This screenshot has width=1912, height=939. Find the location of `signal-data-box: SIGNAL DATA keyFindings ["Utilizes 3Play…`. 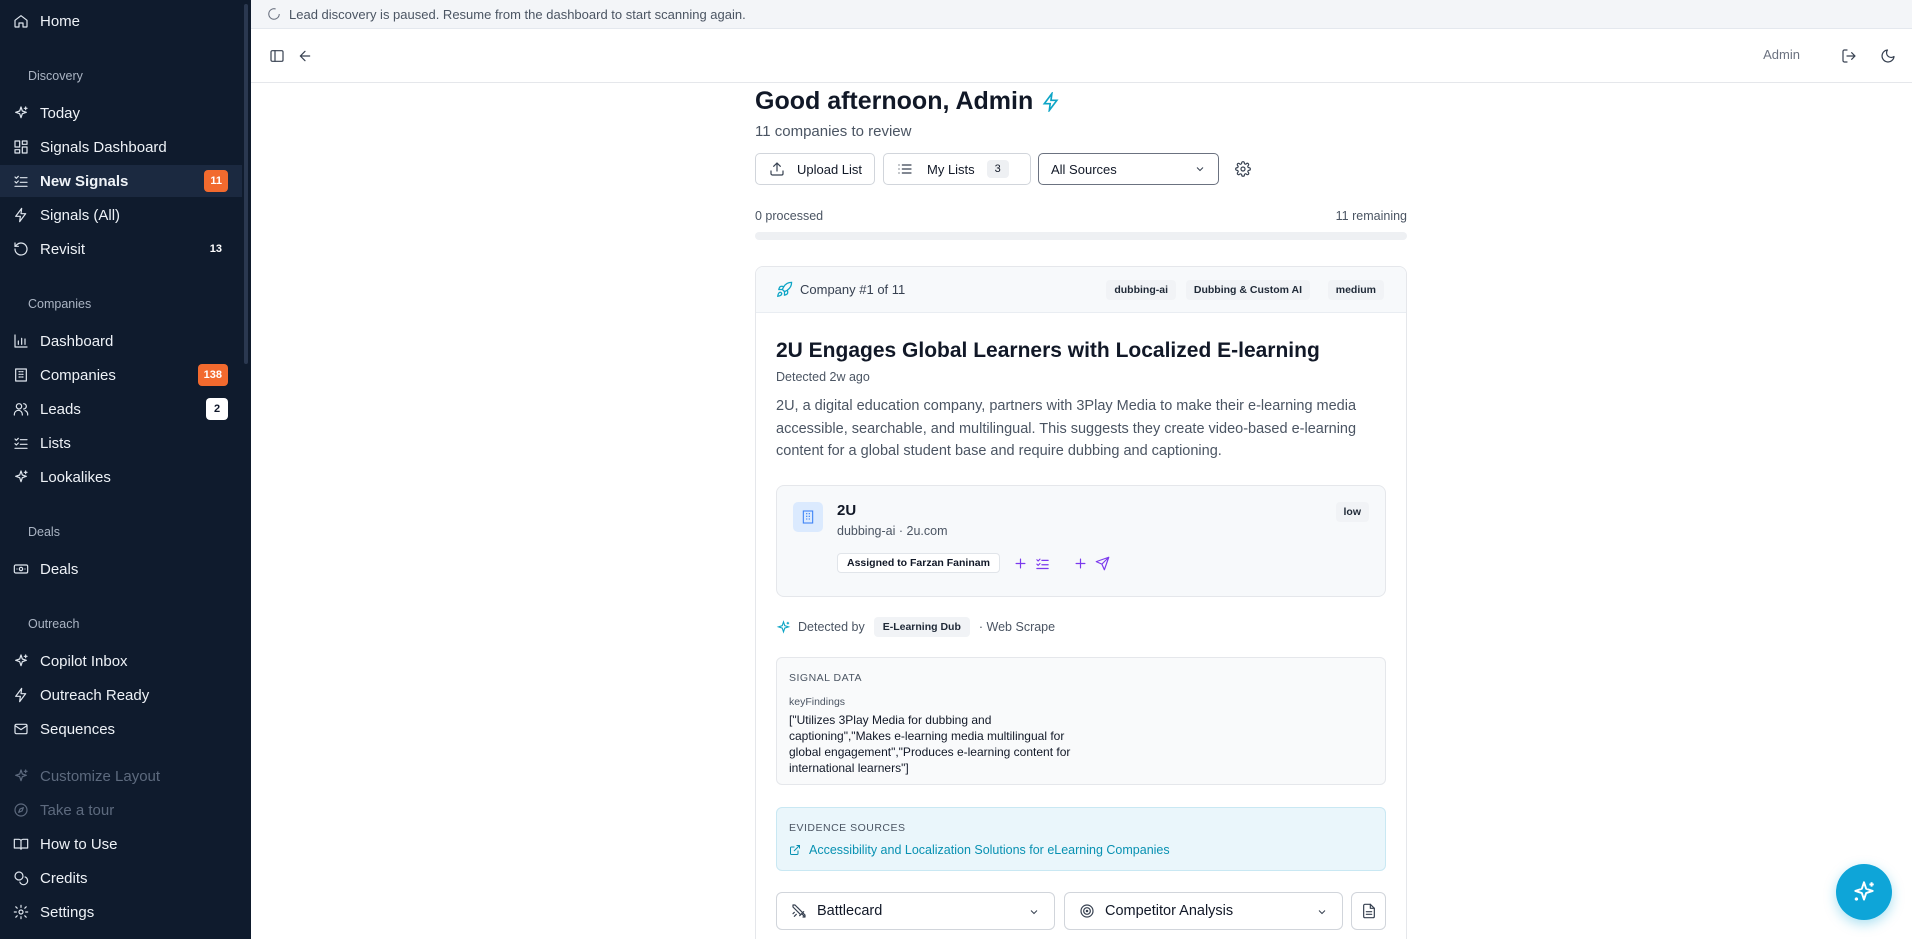

signal-data-box: SIGNAL DATA keyFindings ["Utilizes 3Play… is located at coordinates (1081, 721).